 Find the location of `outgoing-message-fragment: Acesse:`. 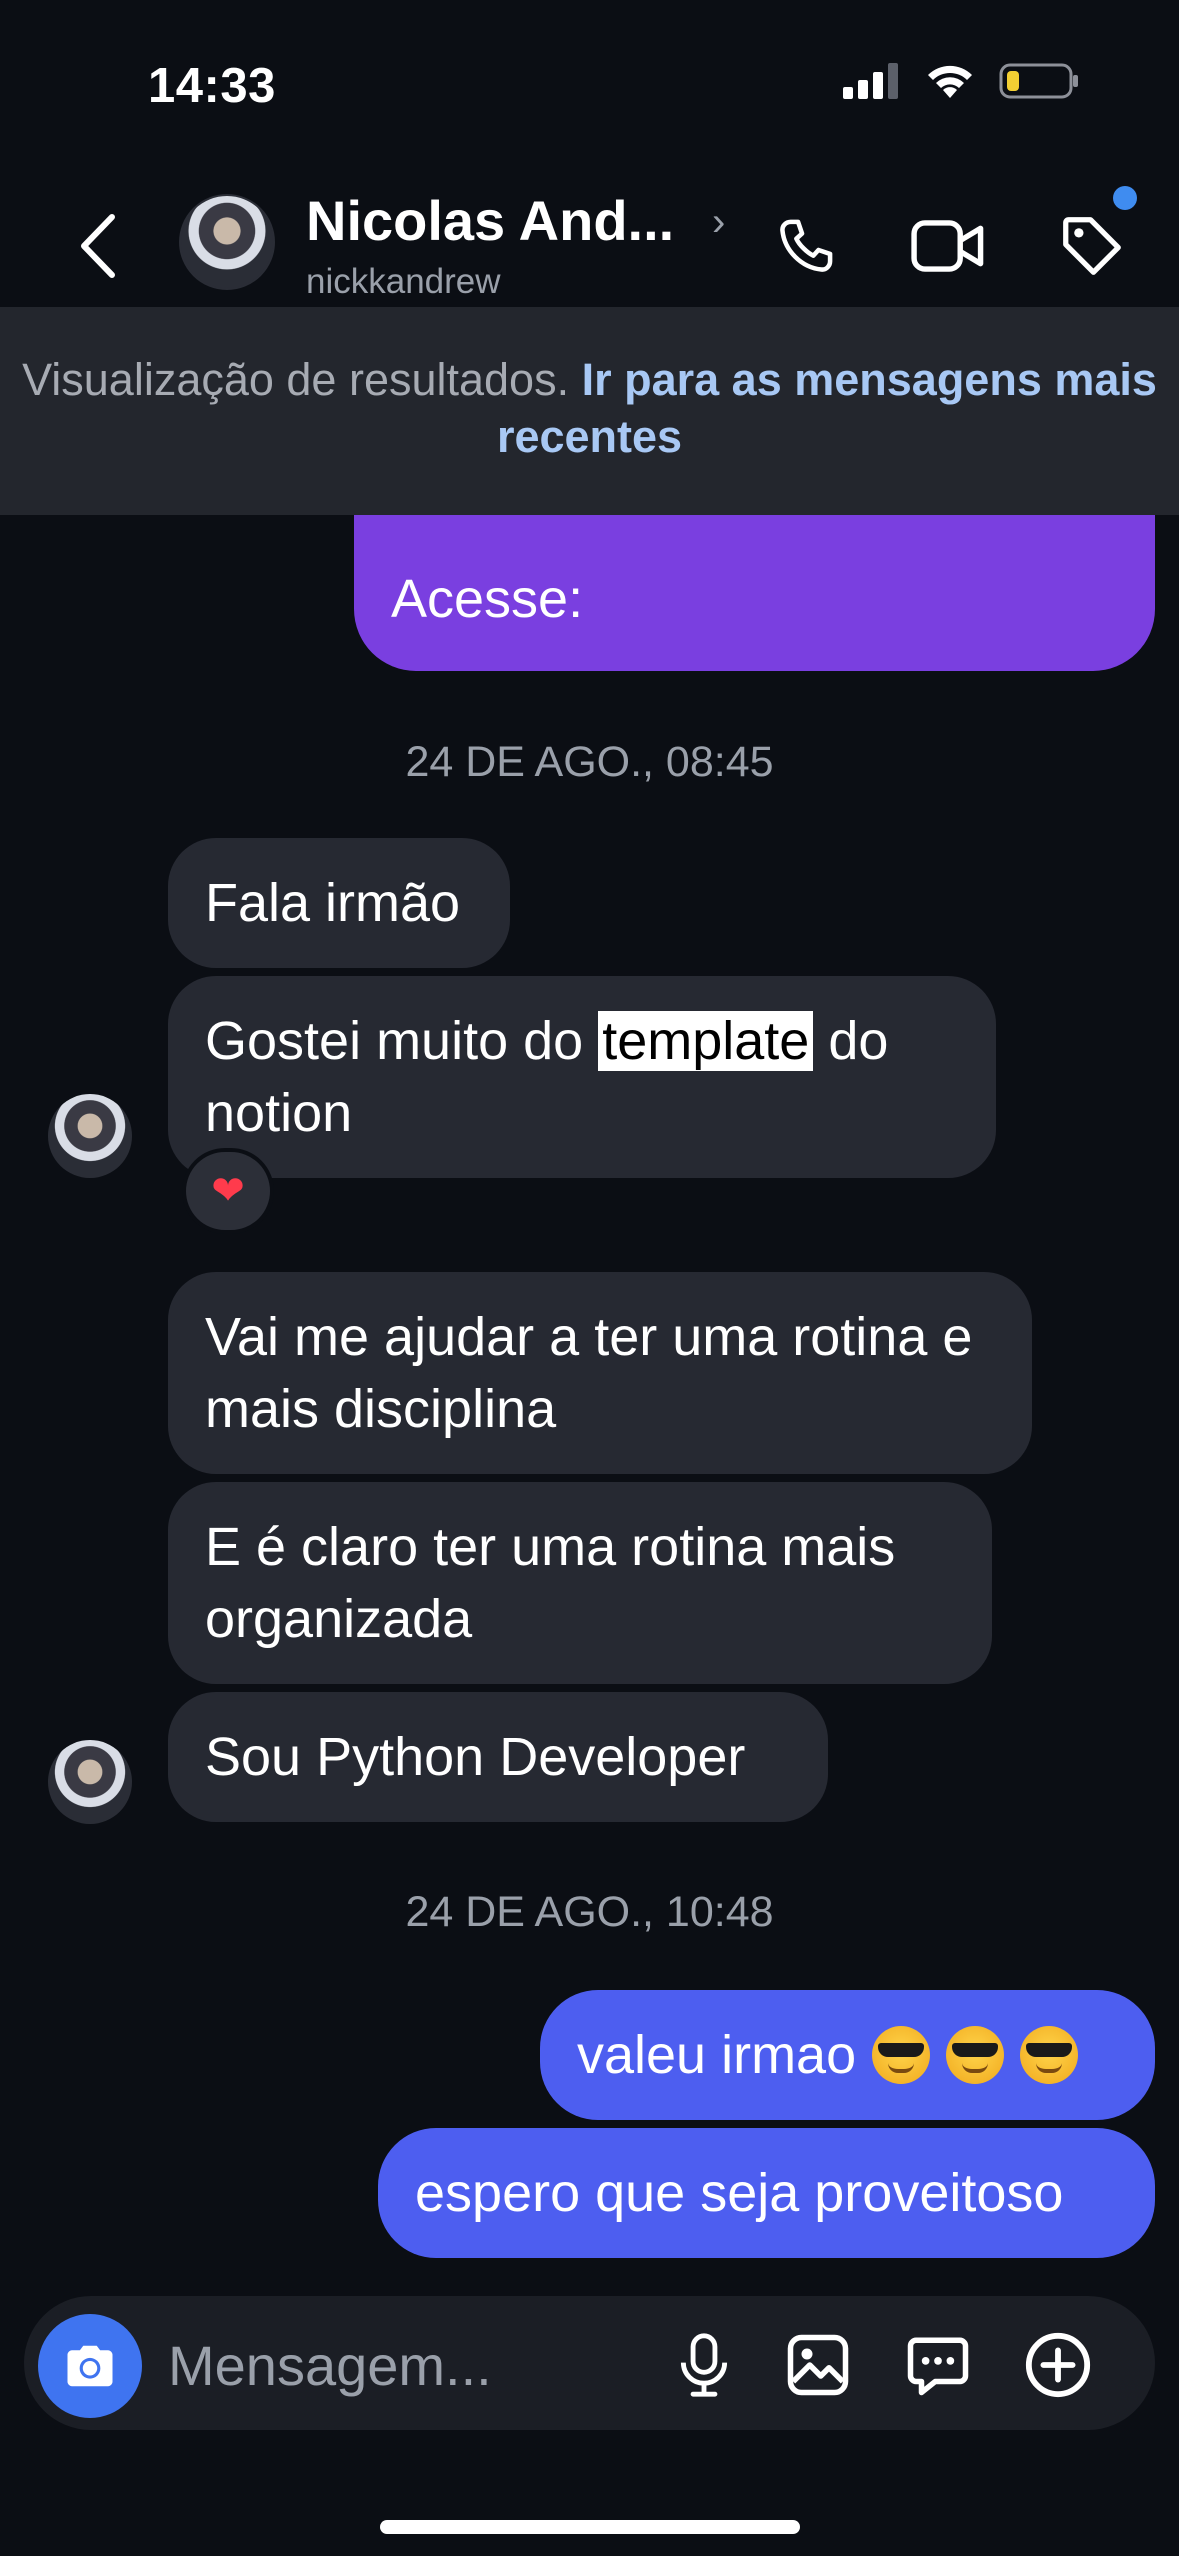

outgoing-message-fragment: Acesse: is located at coordinates (754, 593).